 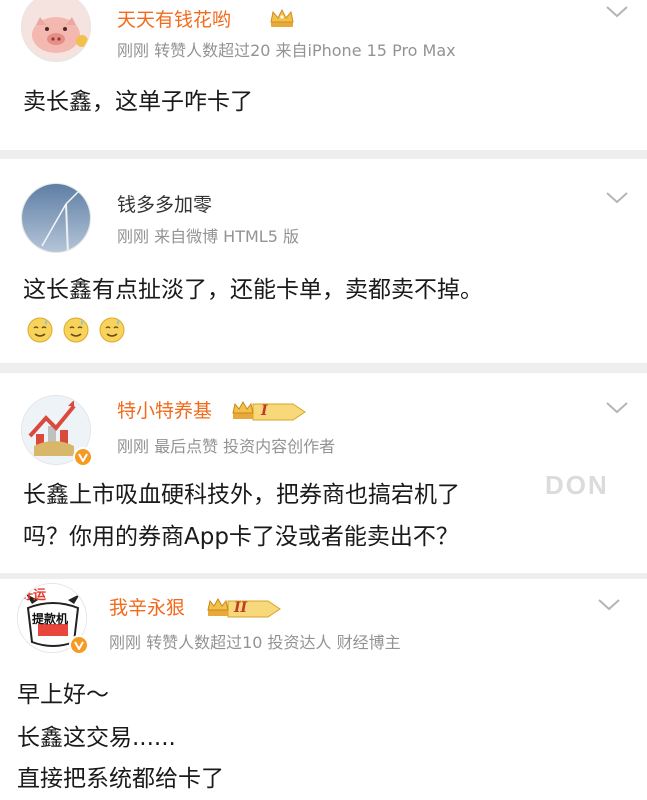 What do you see at coordinates (241, 495) in the screenshot?
I see `post-text: 长鑫上市吸血硬科技外，把券商也搞宕机了` at bounding box center [241, 495].